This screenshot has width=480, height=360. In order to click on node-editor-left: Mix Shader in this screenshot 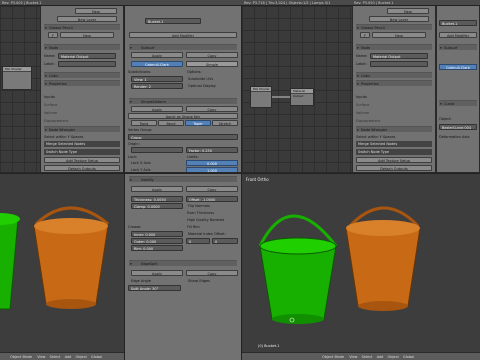, I will do `click(20, 89)`.